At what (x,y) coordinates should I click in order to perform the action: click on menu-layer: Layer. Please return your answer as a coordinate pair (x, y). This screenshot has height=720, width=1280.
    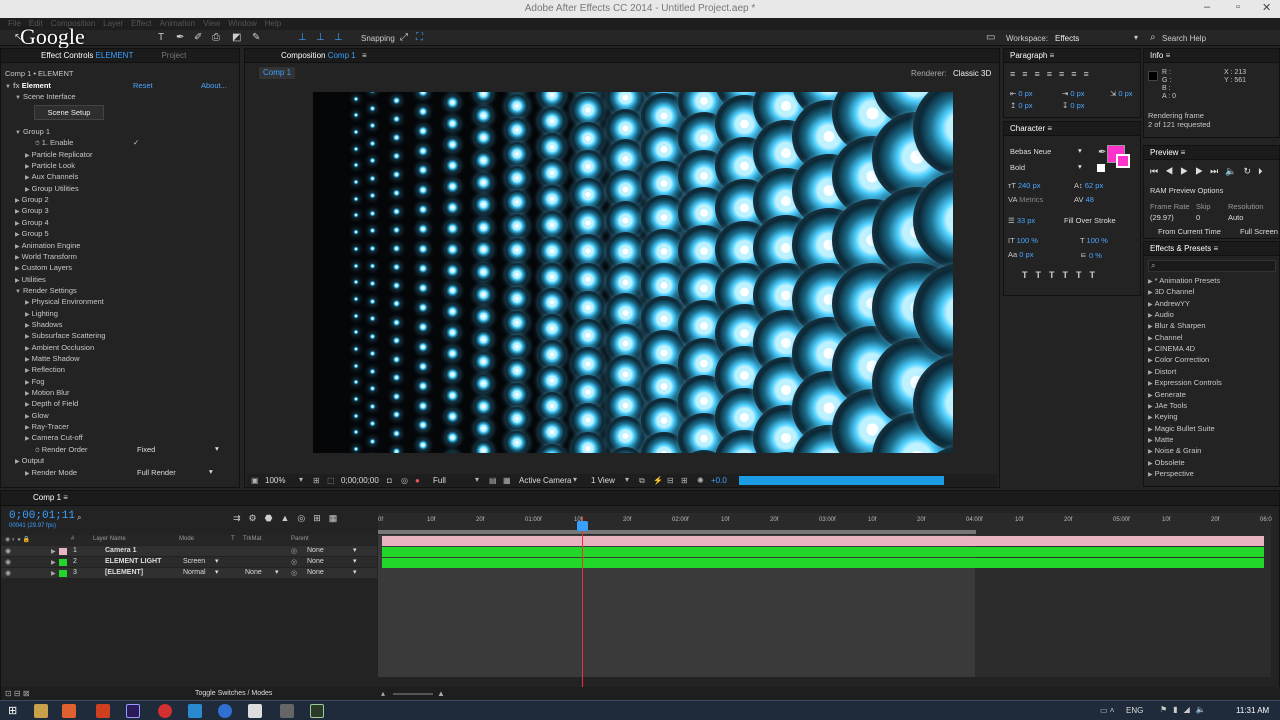
    Looking at the image, I should click on (113, 24).